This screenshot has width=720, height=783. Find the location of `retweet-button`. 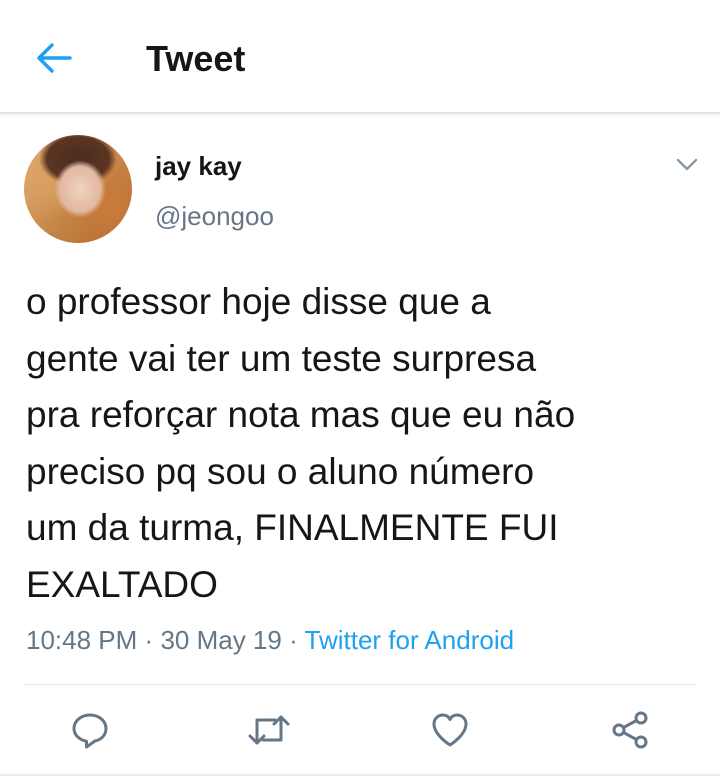

retweet-button is located at coordinates (269, 730).